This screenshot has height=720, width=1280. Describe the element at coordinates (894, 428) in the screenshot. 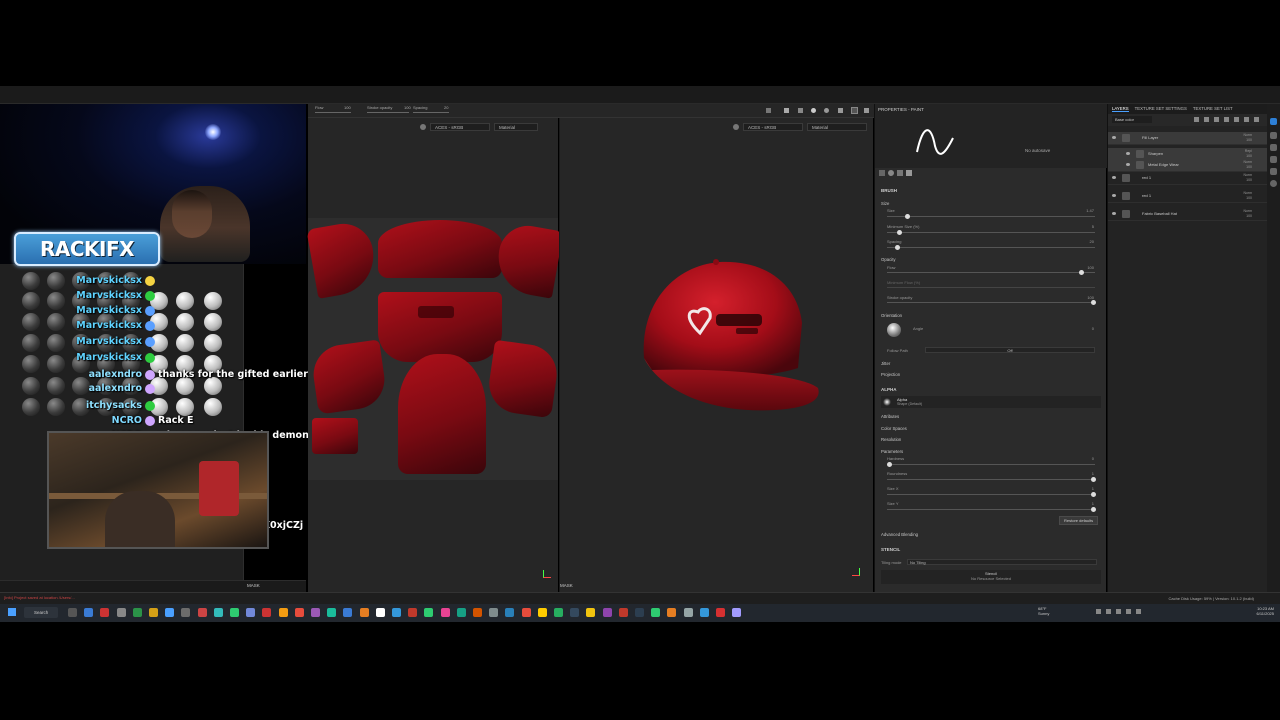

I see `color-spaces-section: Color Spaces` at that location.